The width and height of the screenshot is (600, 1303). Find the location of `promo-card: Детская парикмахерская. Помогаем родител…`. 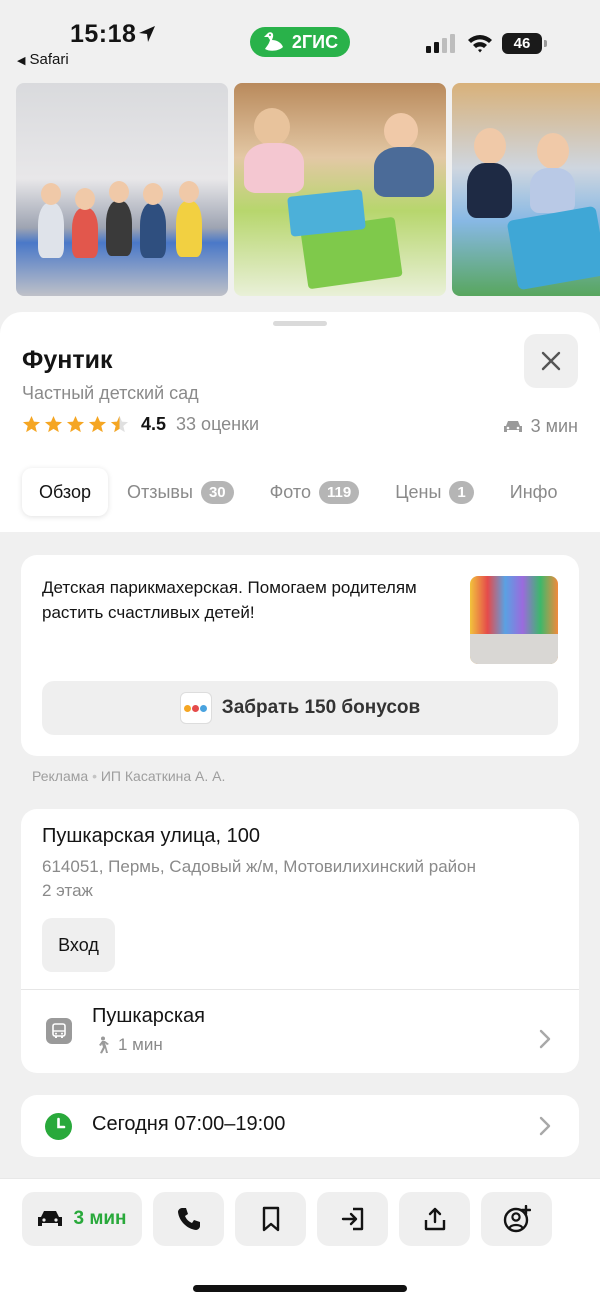

promo-card: Детская парикмахерская. Помогаем родител… is located at coordinates (300, 655).